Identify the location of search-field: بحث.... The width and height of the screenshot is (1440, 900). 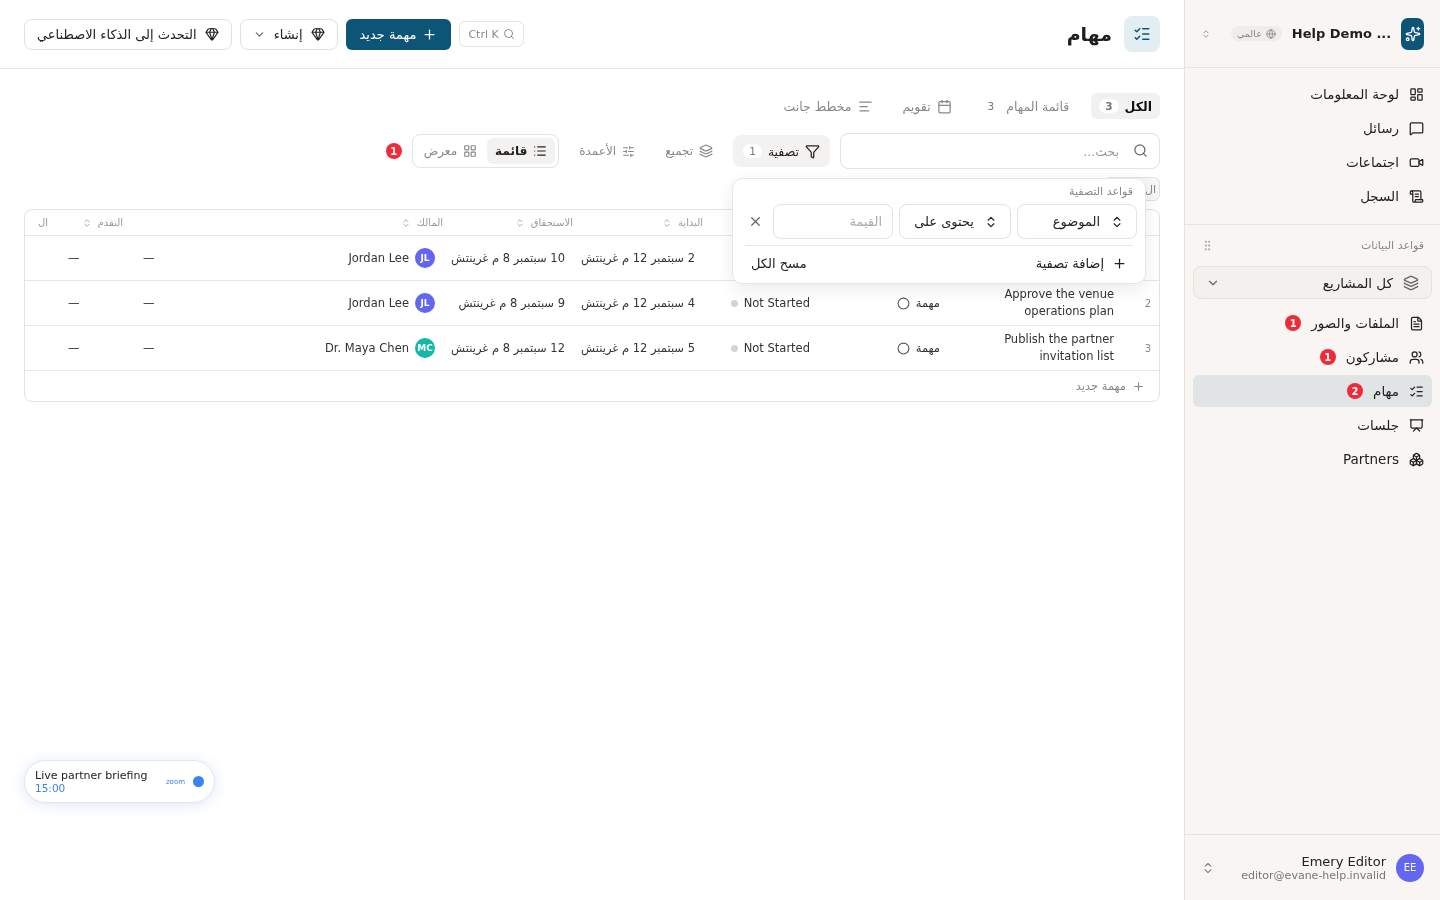
(1000, 151).